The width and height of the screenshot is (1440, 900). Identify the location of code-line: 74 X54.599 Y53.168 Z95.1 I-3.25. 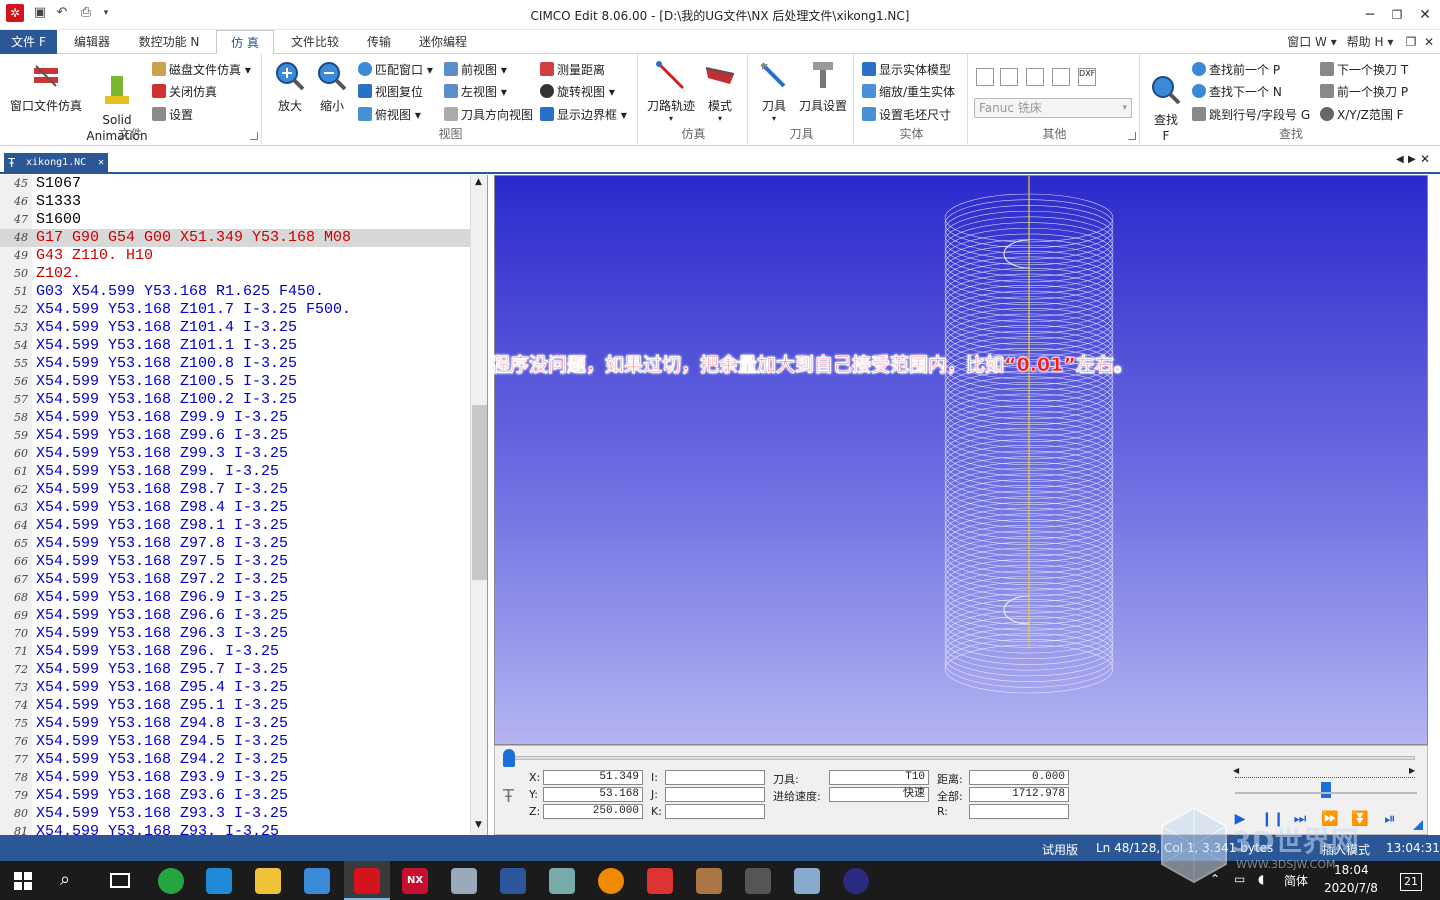
(235, 706).